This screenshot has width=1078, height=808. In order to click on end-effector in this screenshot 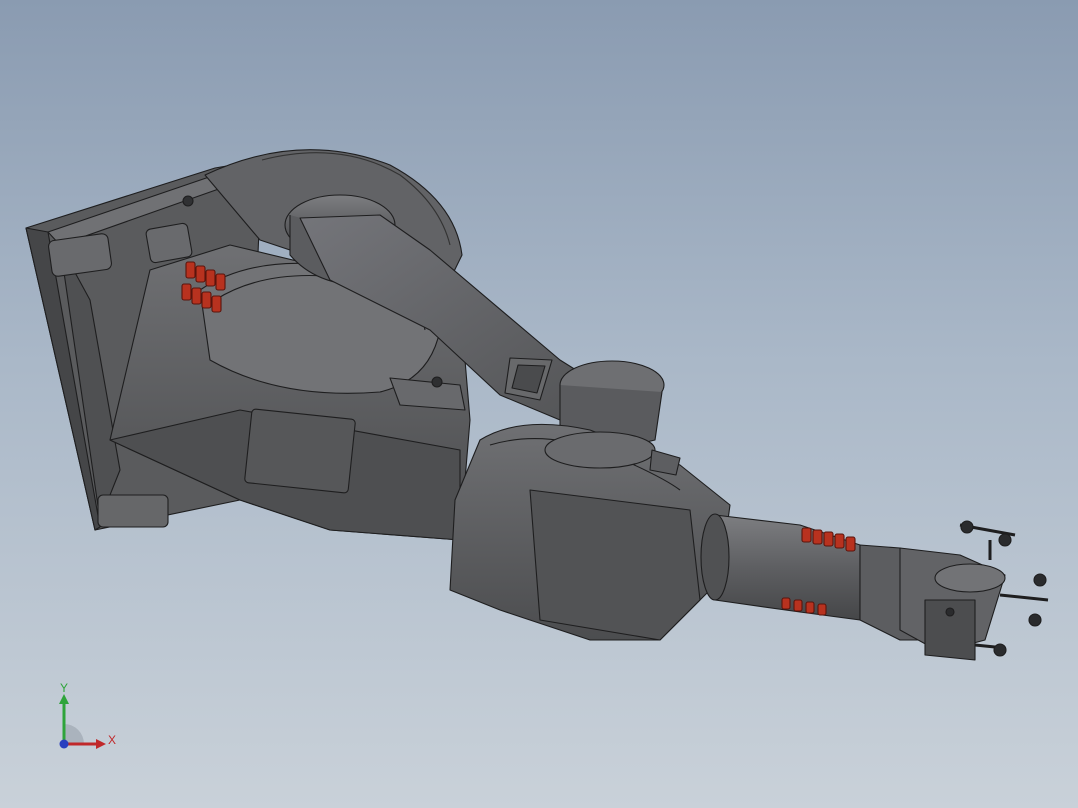, I will do `click(974, 590)`.